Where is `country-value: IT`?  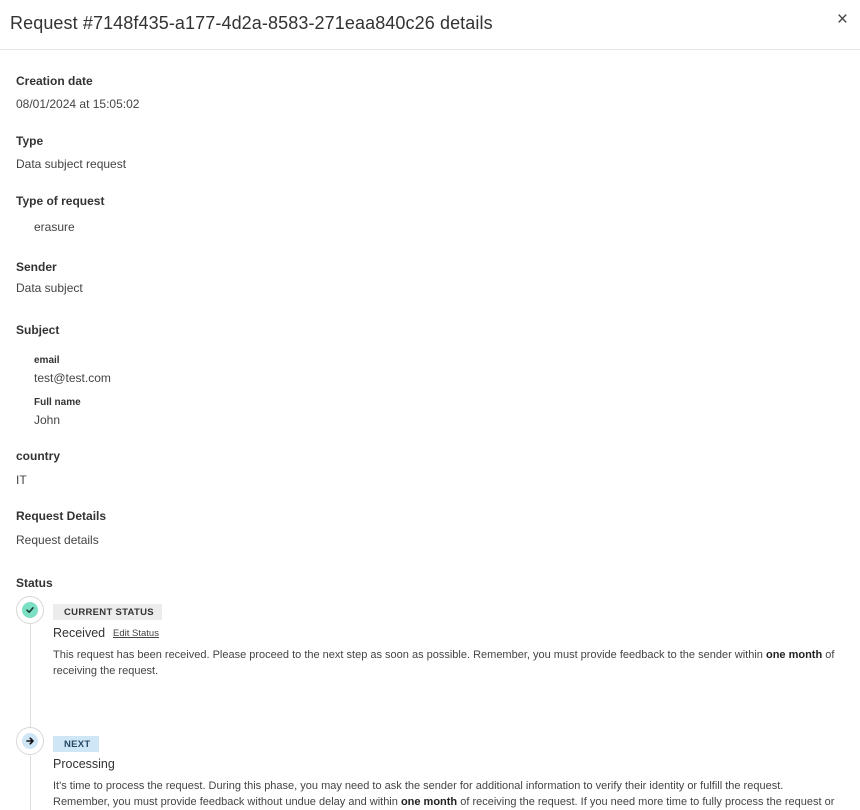
country-value: IT is located at coordinates (21, 480).